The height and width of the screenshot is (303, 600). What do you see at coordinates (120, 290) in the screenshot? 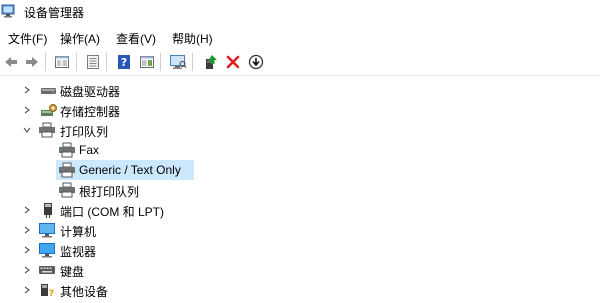
I see `tree-node-other-devices: ? 其他设备` at bounding box center [120, 290].